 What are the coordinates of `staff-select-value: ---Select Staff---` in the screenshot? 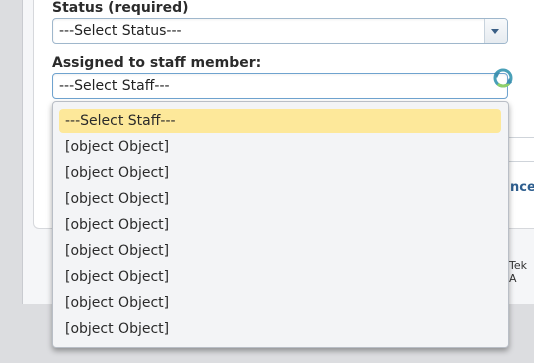 It's located at (114, 86).